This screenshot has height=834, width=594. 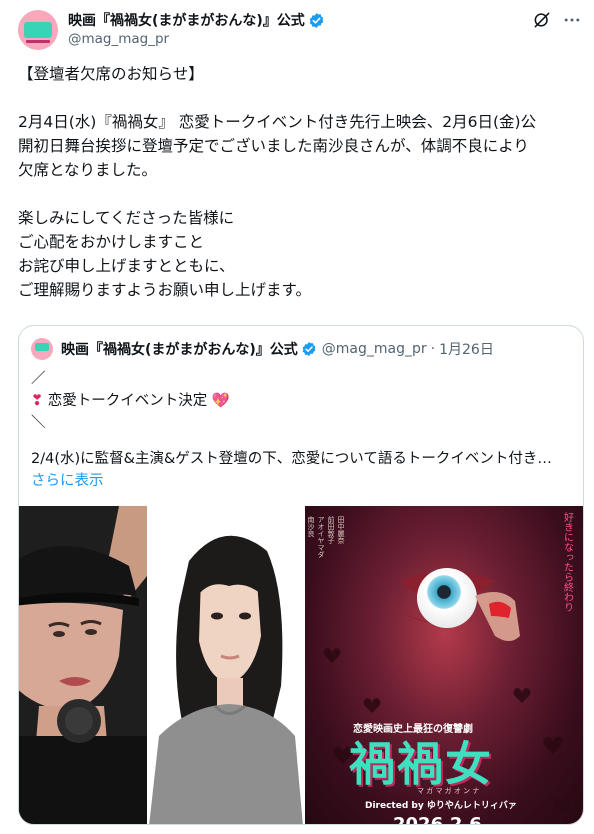 I want to click on tweet-line: 欠席となりました。, so click(x=88, y=170).